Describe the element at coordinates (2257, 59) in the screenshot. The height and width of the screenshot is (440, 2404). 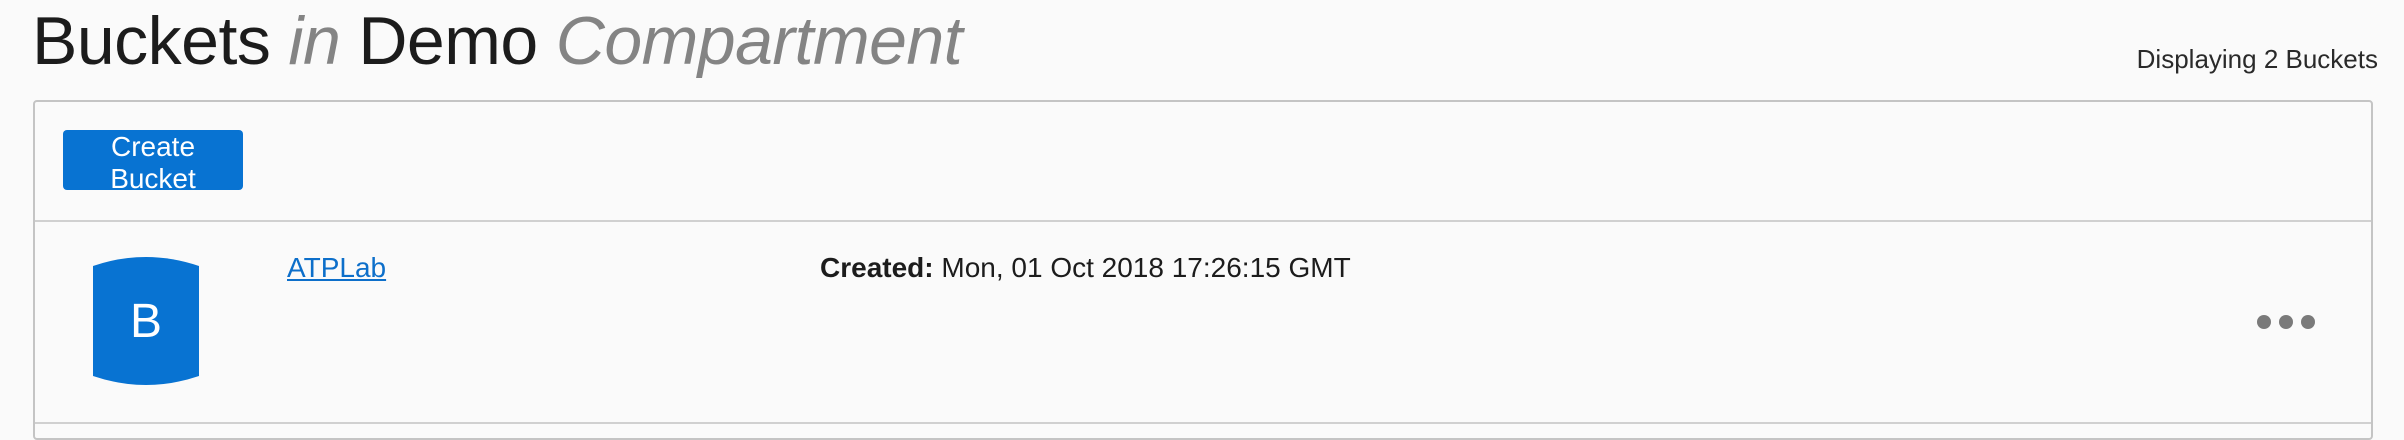
I see `bucket-count-text: Displaying 2 Buckets` at that location.